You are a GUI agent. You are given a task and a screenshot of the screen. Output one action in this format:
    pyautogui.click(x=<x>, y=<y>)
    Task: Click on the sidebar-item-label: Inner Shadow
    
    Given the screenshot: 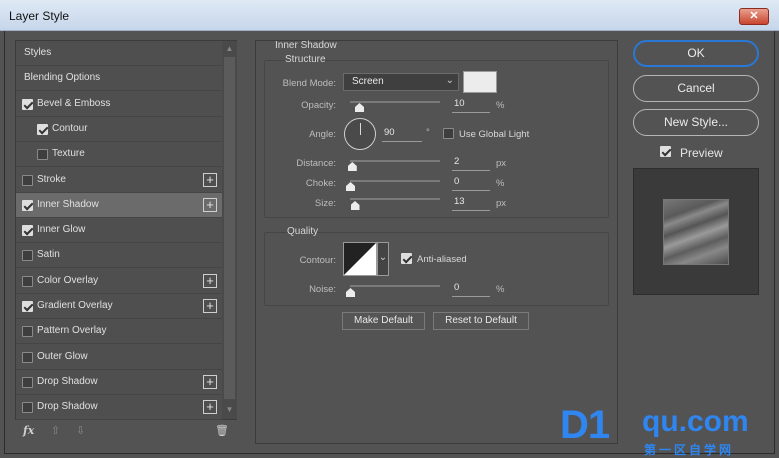 What is the action you would take?
    pyautogui.click(x=68, y=204)
    